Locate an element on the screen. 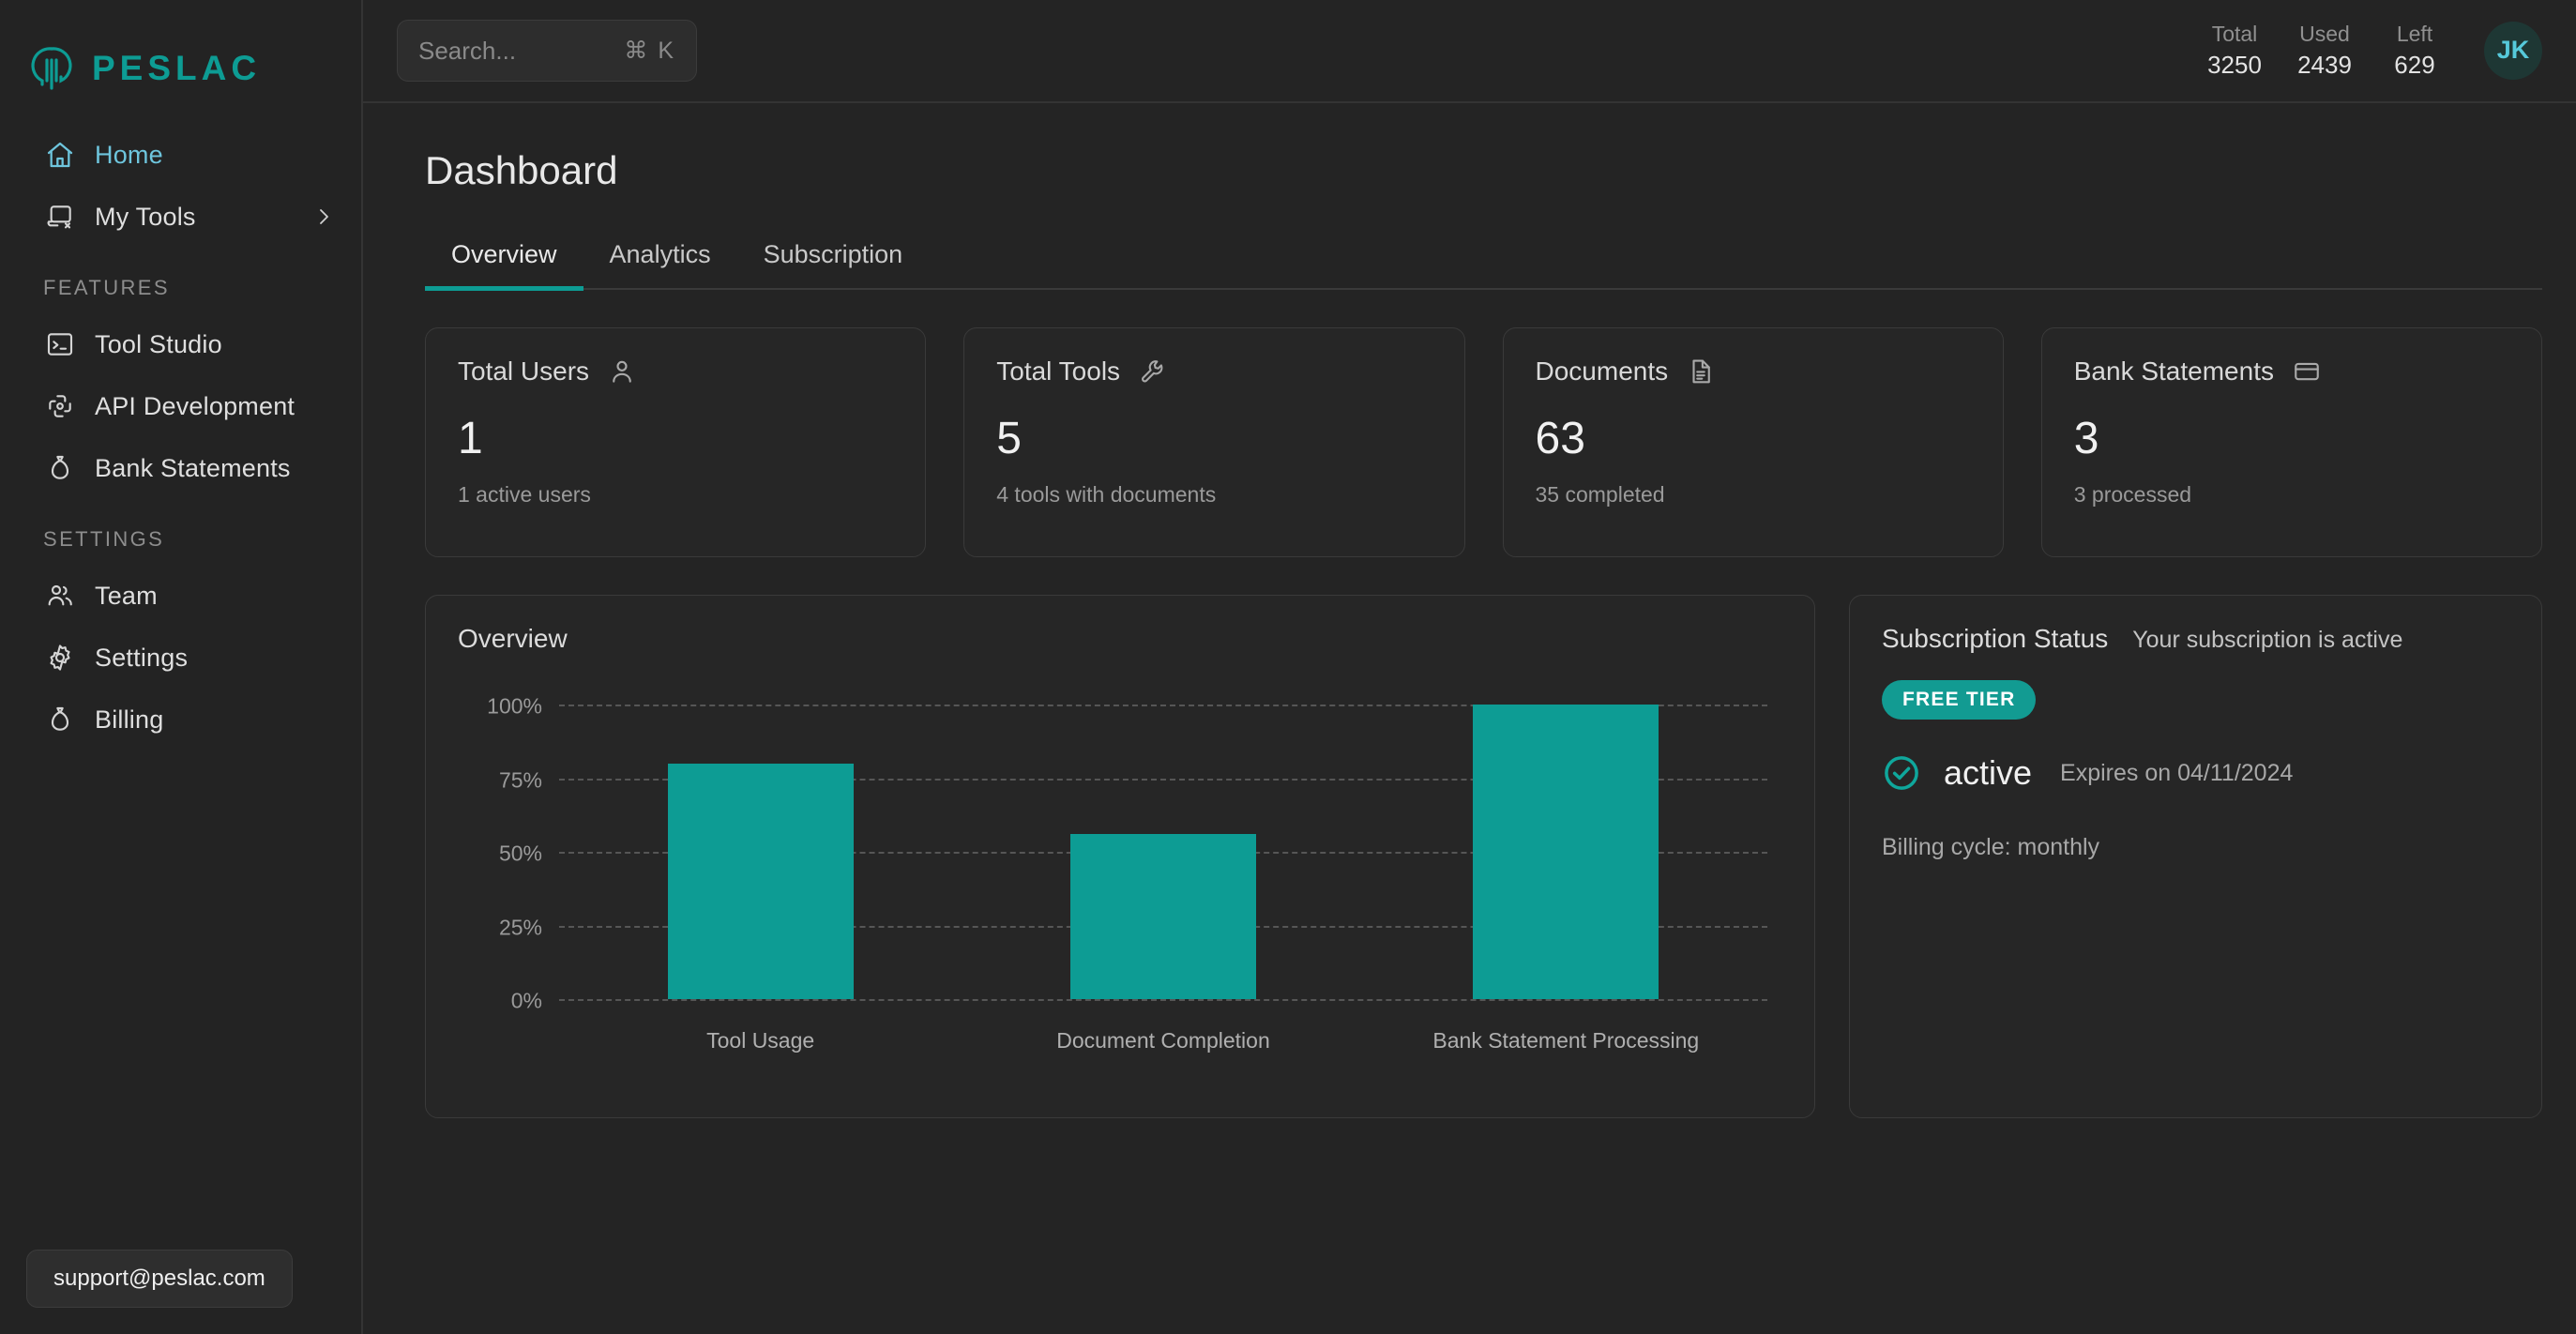 This screenshot has height=1334, width=2576. sidebar-item-team: Team is located at coordinates (180, 596).